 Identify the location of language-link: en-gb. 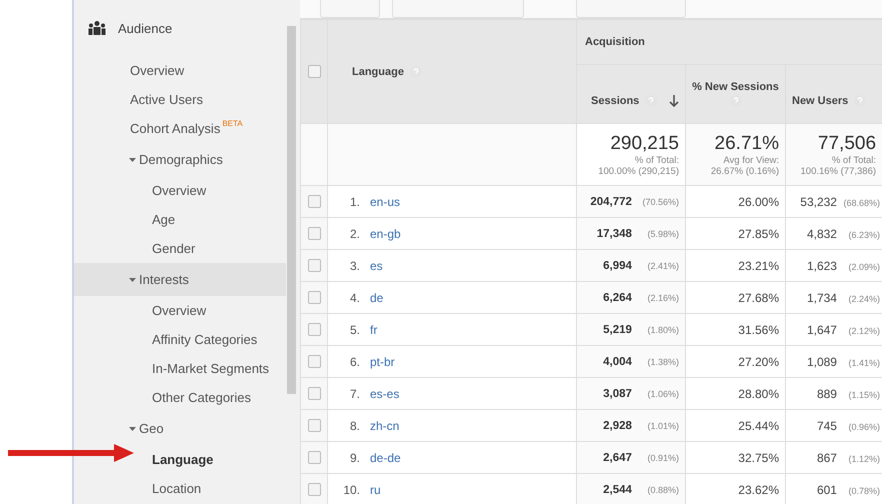
(385, 233).